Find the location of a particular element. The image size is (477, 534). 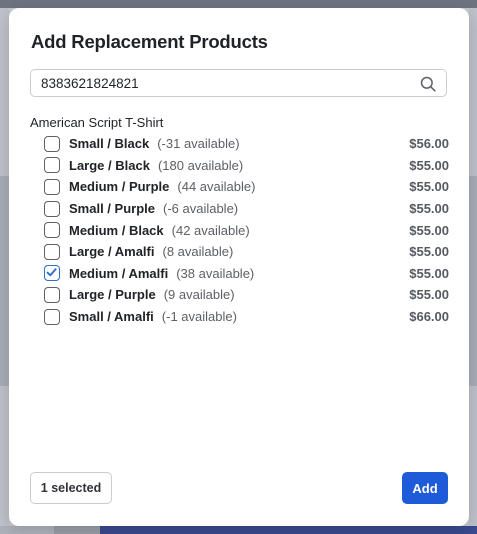

modal-title: Add Replacement Products is located at coordinates (149, 41).